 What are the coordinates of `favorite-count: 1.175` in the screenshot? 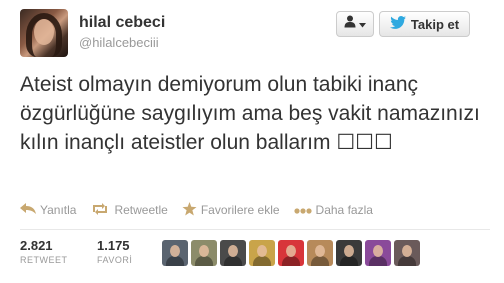 It's located at (113, 245).